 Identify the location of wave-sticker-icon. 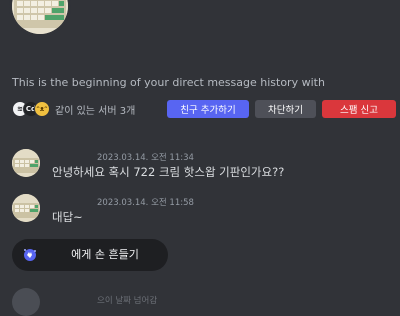
(30, 255).